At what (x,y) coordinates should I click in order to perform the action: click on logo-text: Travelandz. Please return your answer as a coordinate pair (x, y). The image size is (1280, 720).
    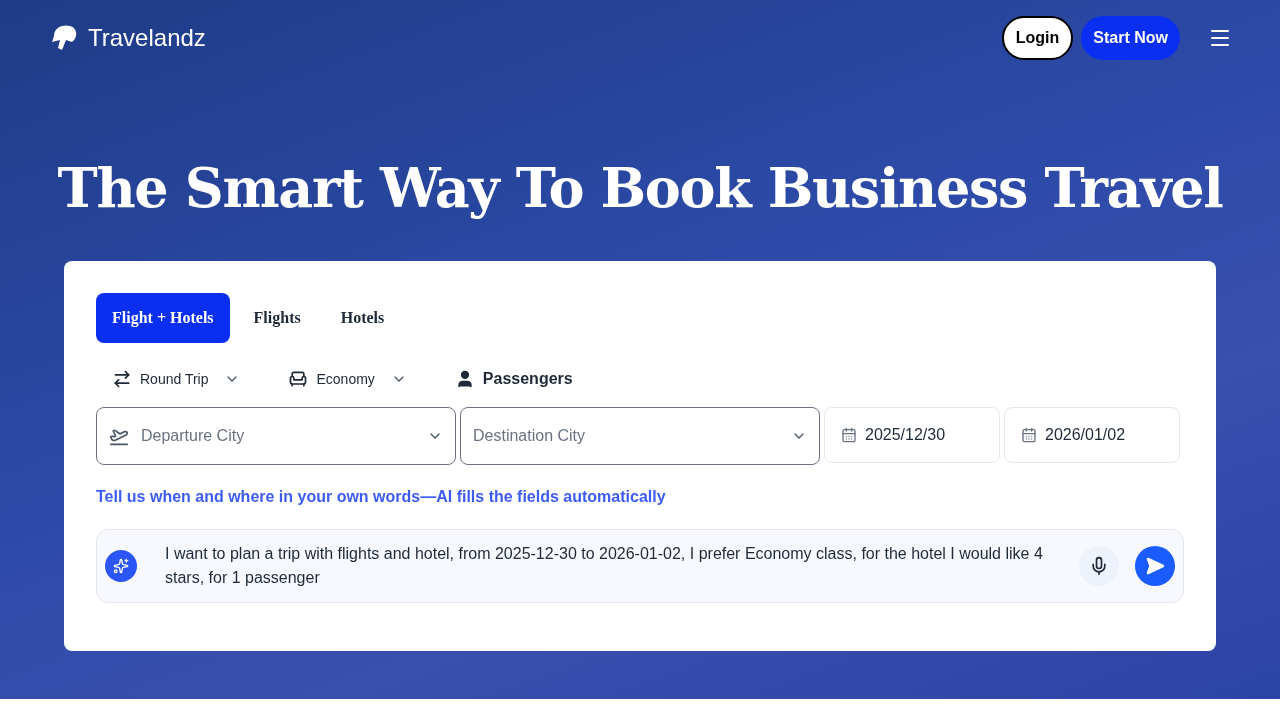
    Looking at the image, I should click on (147, 38).